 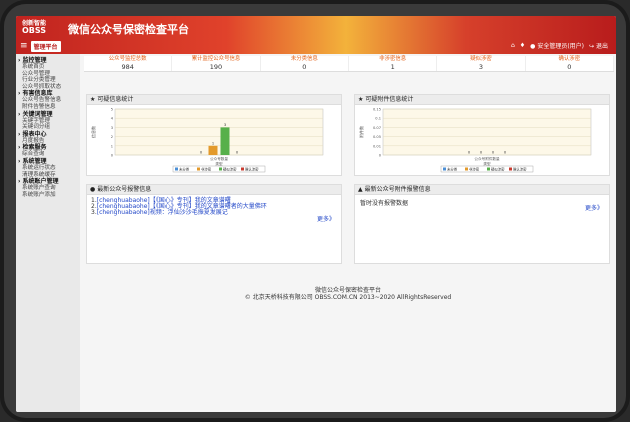 I want to click on logout-icon: ↪, so click(x=592, y=46).